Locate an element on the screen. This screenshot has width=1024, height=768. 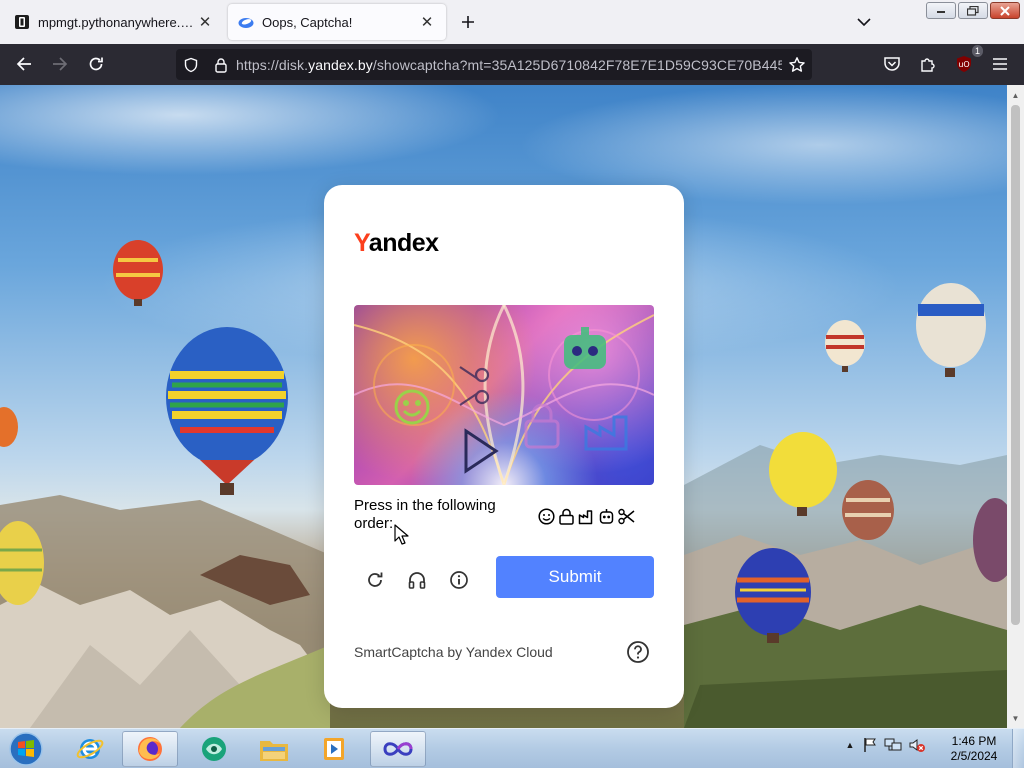
tab-pythonanywhere: mpmgt.pythonanywhere.com/ ✕ is located at coordinates (114, 22).